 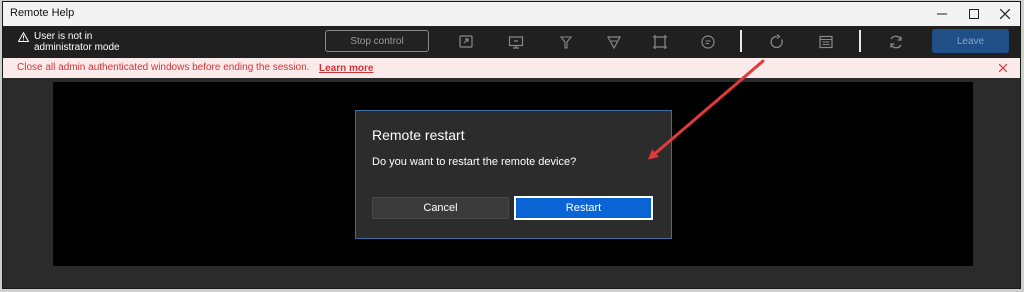 I want to click on maximize-button, so click(x=974, y=14).